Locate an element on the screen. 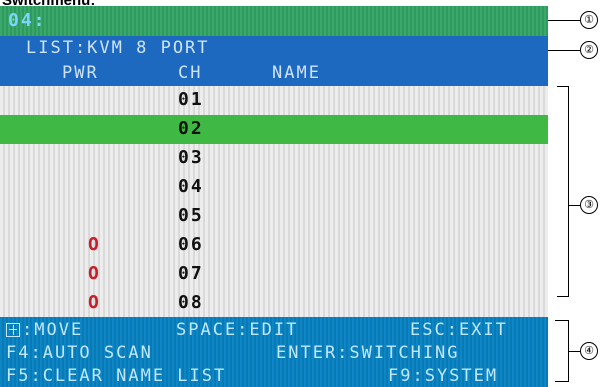 Image resolution: width=604 pixels, height=387 pixels. ch-column-header: CH is located at coordinates (190, 73).